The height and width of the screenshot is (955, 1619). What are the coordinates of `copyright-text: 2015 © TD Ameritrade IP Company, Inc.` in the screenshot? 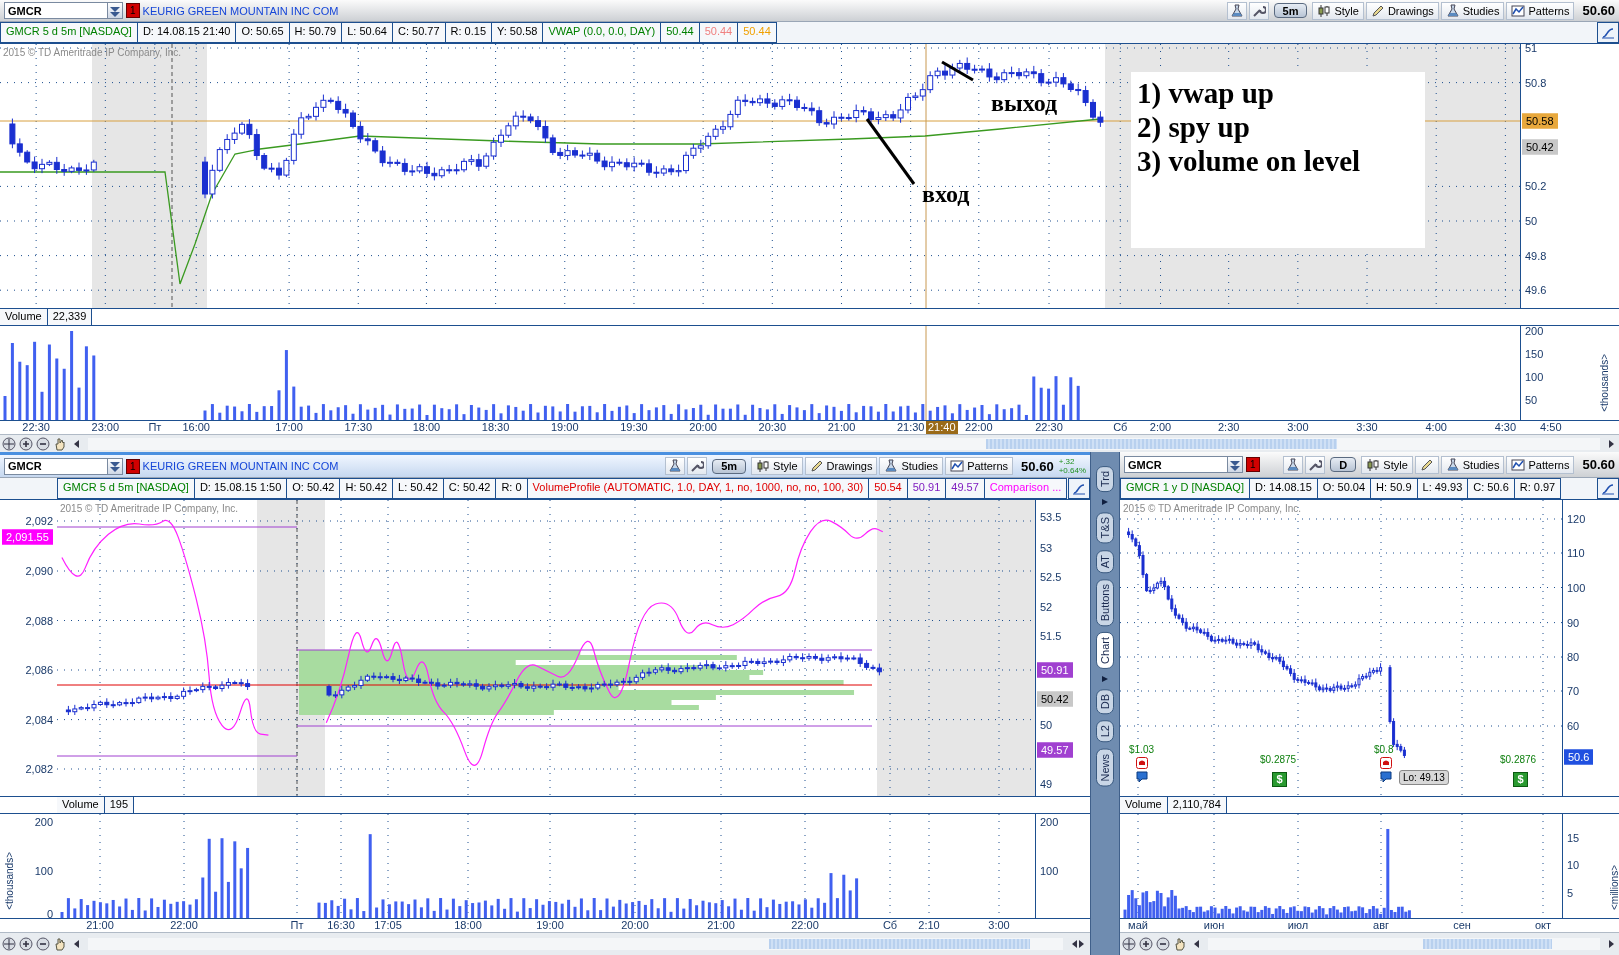 It's located at (1212, 508).